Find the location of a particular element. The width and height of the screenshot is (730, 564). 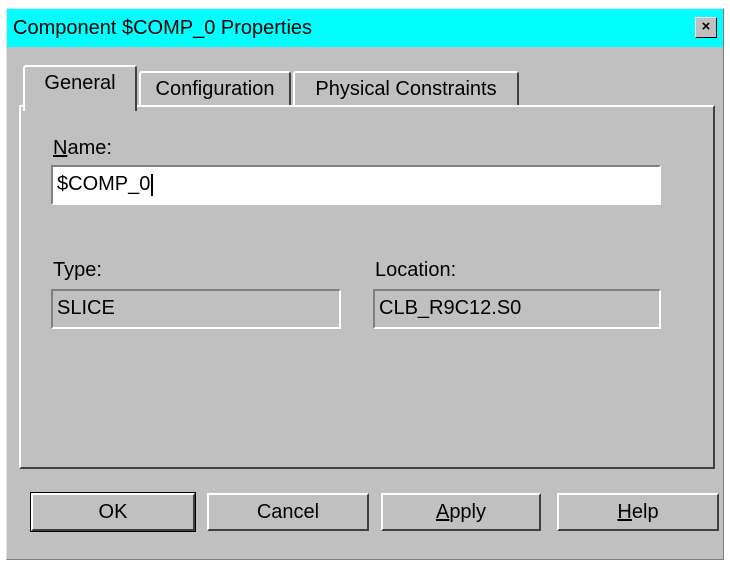

type-label: Type: is located at coordinates (77, 270).